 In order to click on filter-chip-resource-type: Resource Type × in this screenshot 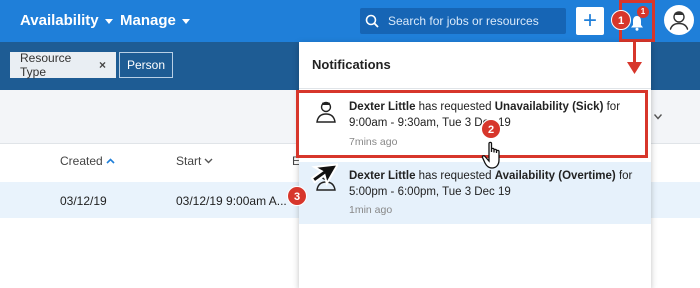, I will do `click(63, 65)`.